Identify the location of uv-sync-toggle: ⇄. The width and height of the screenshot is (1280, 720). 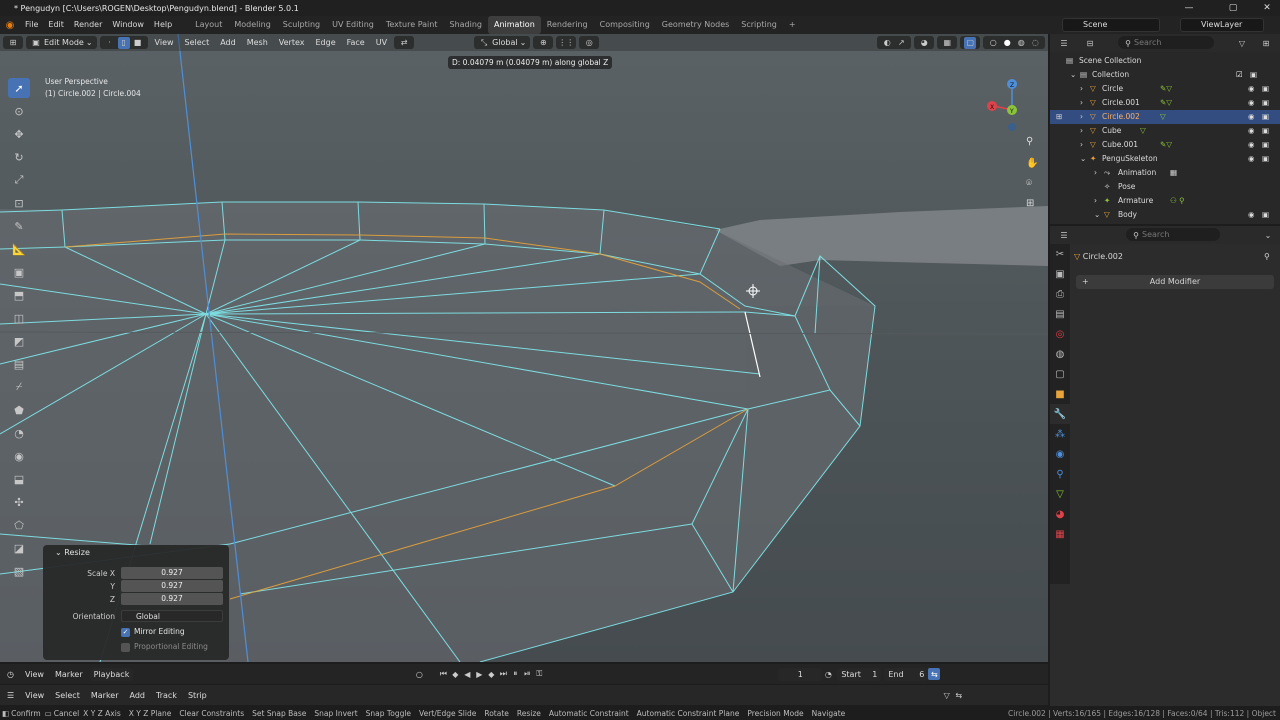
(404, 42).